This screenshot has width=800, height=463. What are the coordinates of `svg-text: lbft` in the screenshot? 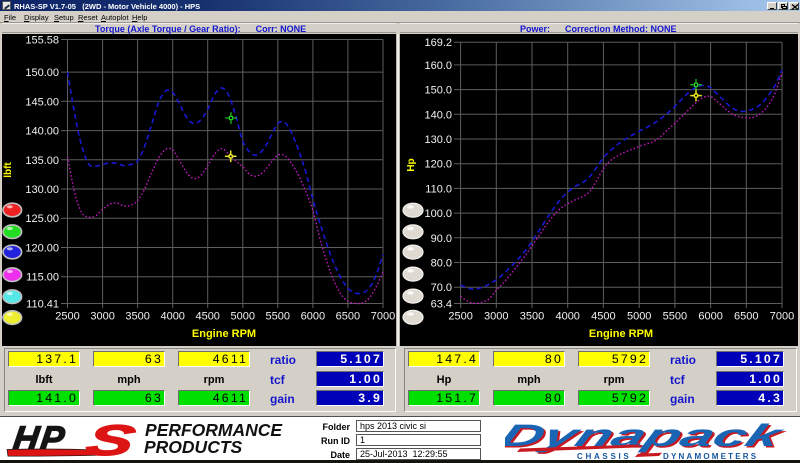 It's located at (8, 170).